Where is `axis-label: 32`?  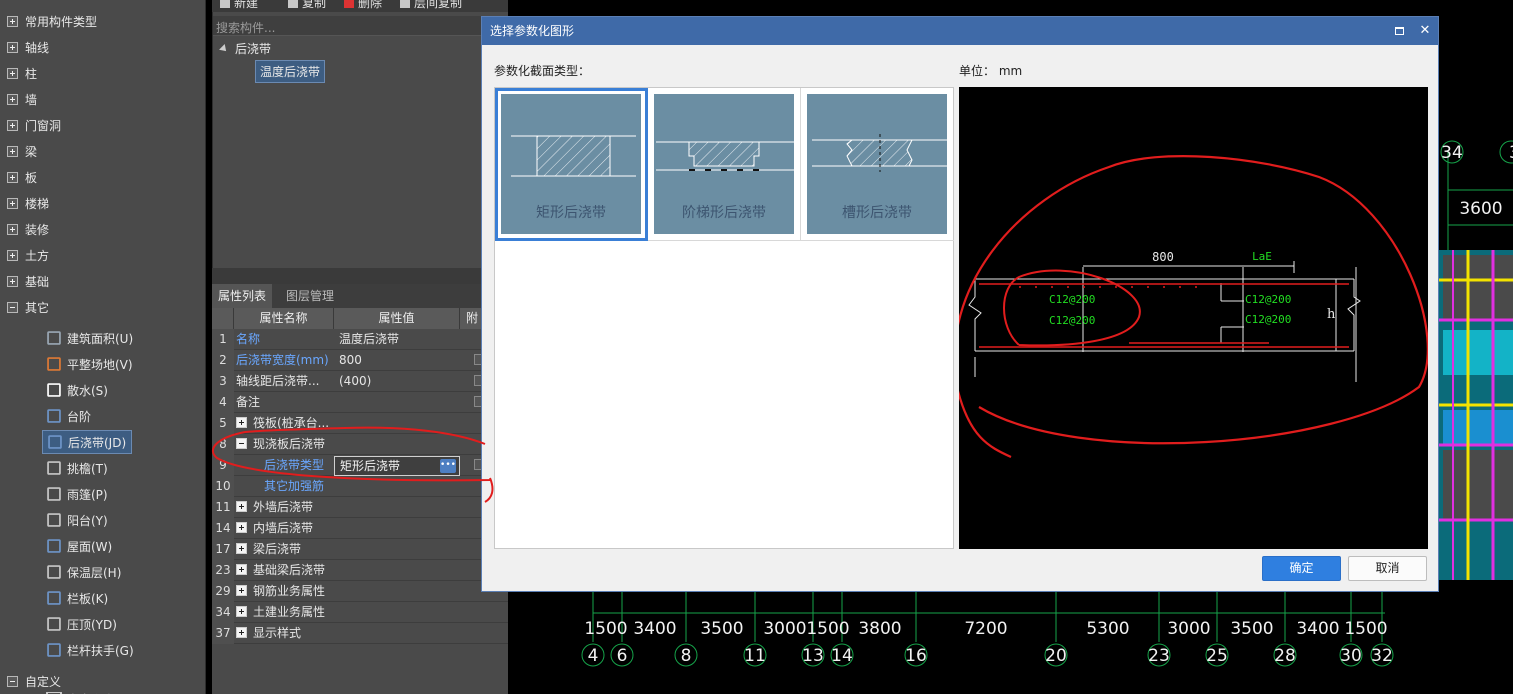 axis-label: 32 is located at coordinates (1382, 656).